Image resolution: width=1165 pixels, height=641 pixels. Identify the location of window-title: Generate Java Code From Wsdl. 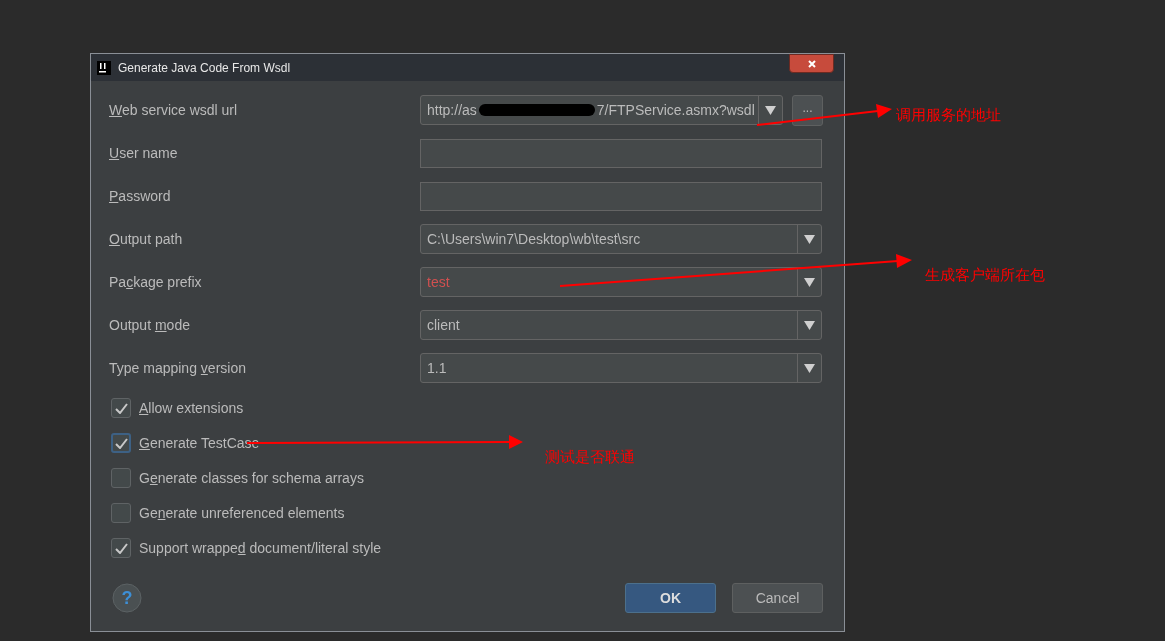
(204, 68).